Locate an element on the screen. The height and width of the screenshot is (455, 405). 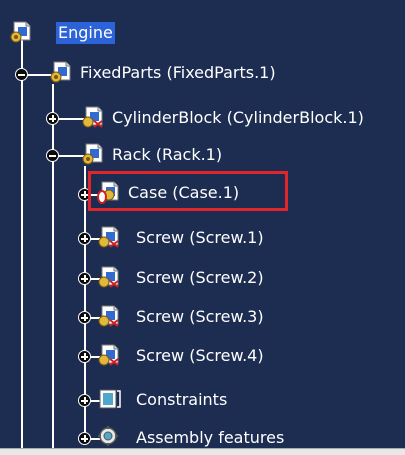
tree-node-screw-4: Screw (Screw.4) is located at coordinates (196, 356).